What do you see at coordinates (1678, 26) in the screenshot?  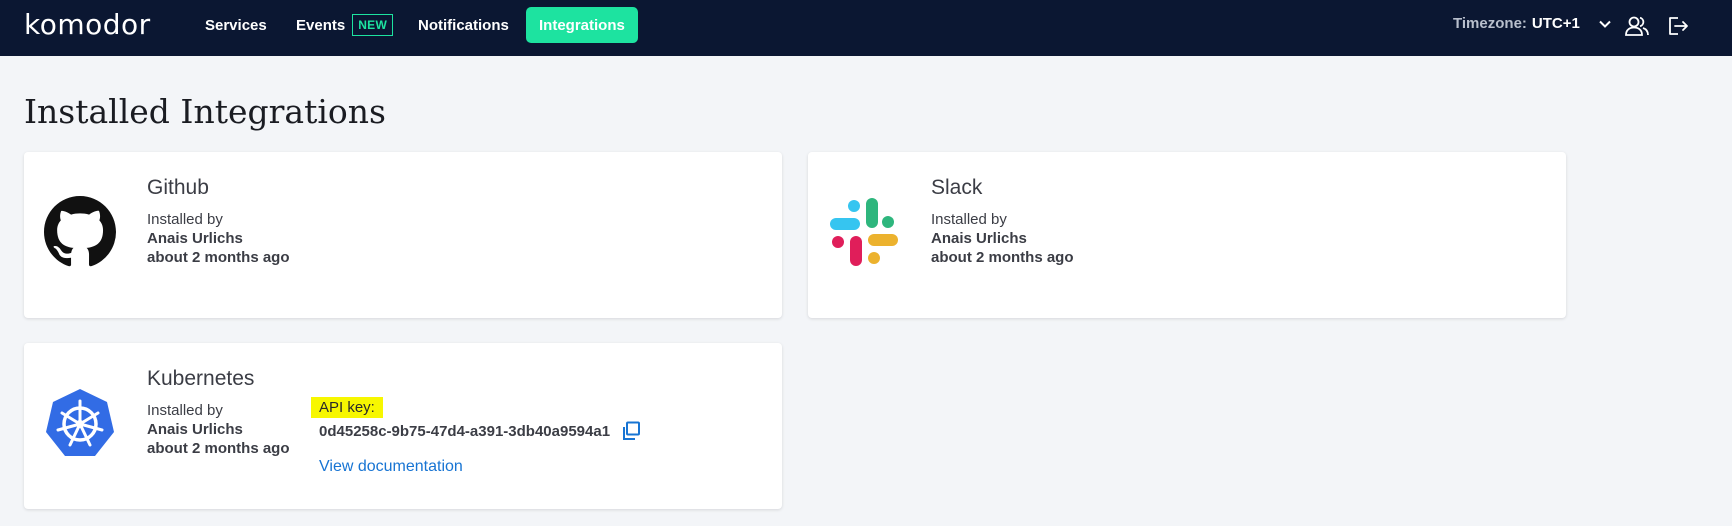 I see `logout-icon` at bounding box center [1678, 26].